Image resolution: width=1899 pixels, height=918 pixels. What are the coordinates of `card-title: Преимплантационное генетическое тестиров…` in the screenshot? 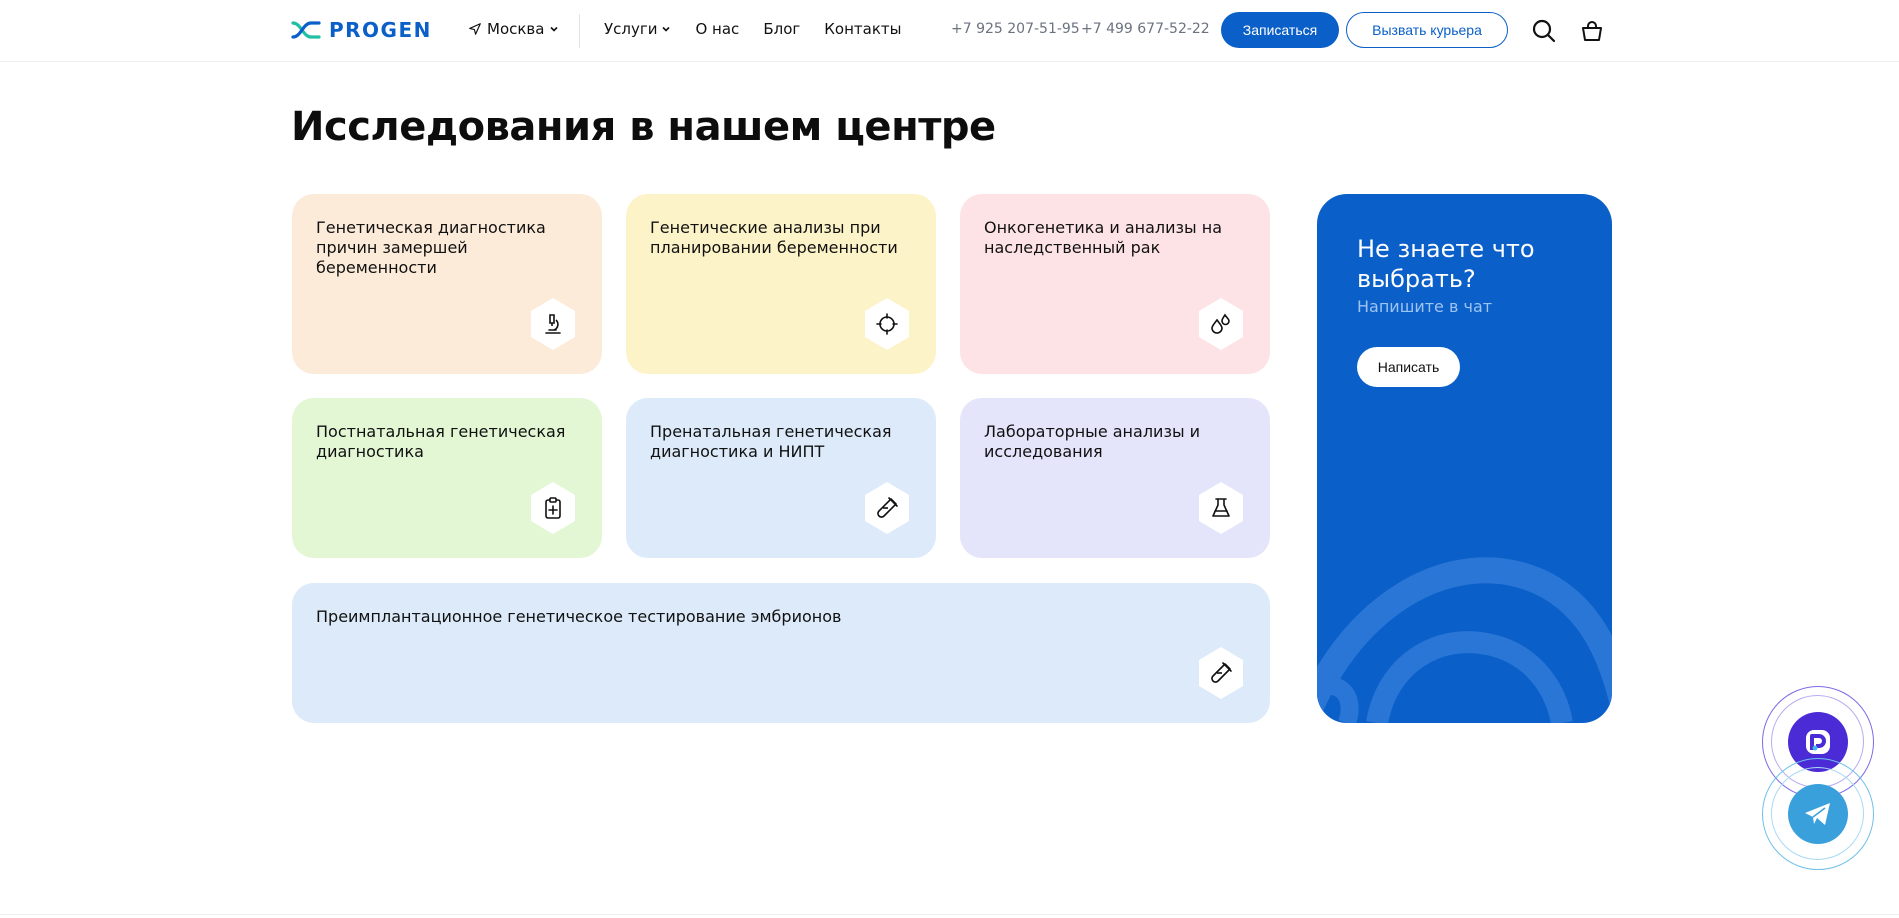 It's located at (579, 616).